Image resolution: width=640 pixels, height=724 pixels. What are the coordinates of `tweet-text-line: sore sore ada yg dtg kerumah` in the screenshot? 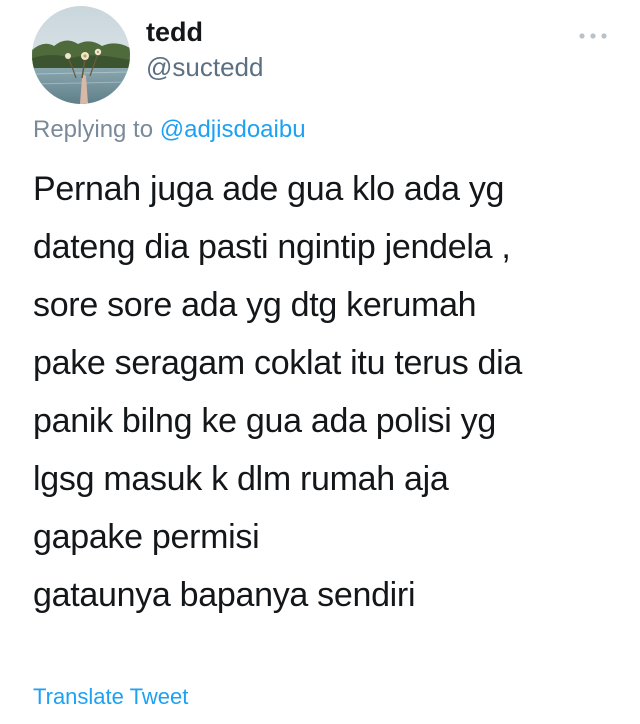 It's located at (255, 305).